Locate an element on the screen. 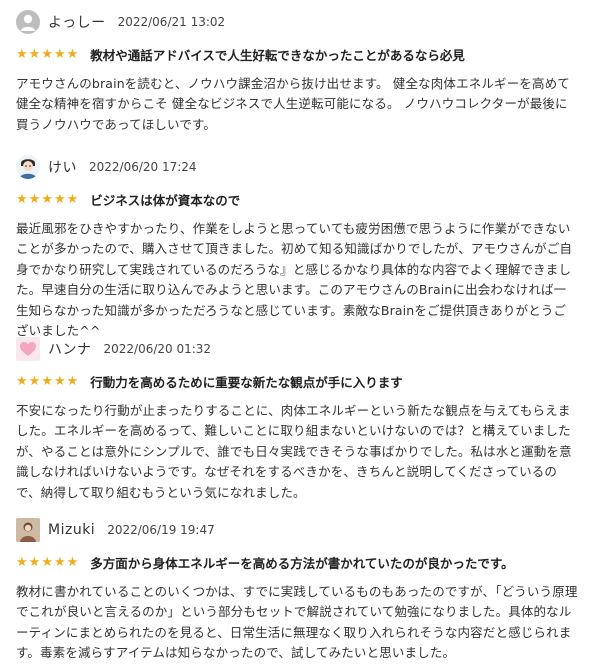 This screenshot has height=670, width=591. review-title: 教材や通話アドバイスで人生好転できなかったことがあるなら必見 is located at coordinates (277, 55).